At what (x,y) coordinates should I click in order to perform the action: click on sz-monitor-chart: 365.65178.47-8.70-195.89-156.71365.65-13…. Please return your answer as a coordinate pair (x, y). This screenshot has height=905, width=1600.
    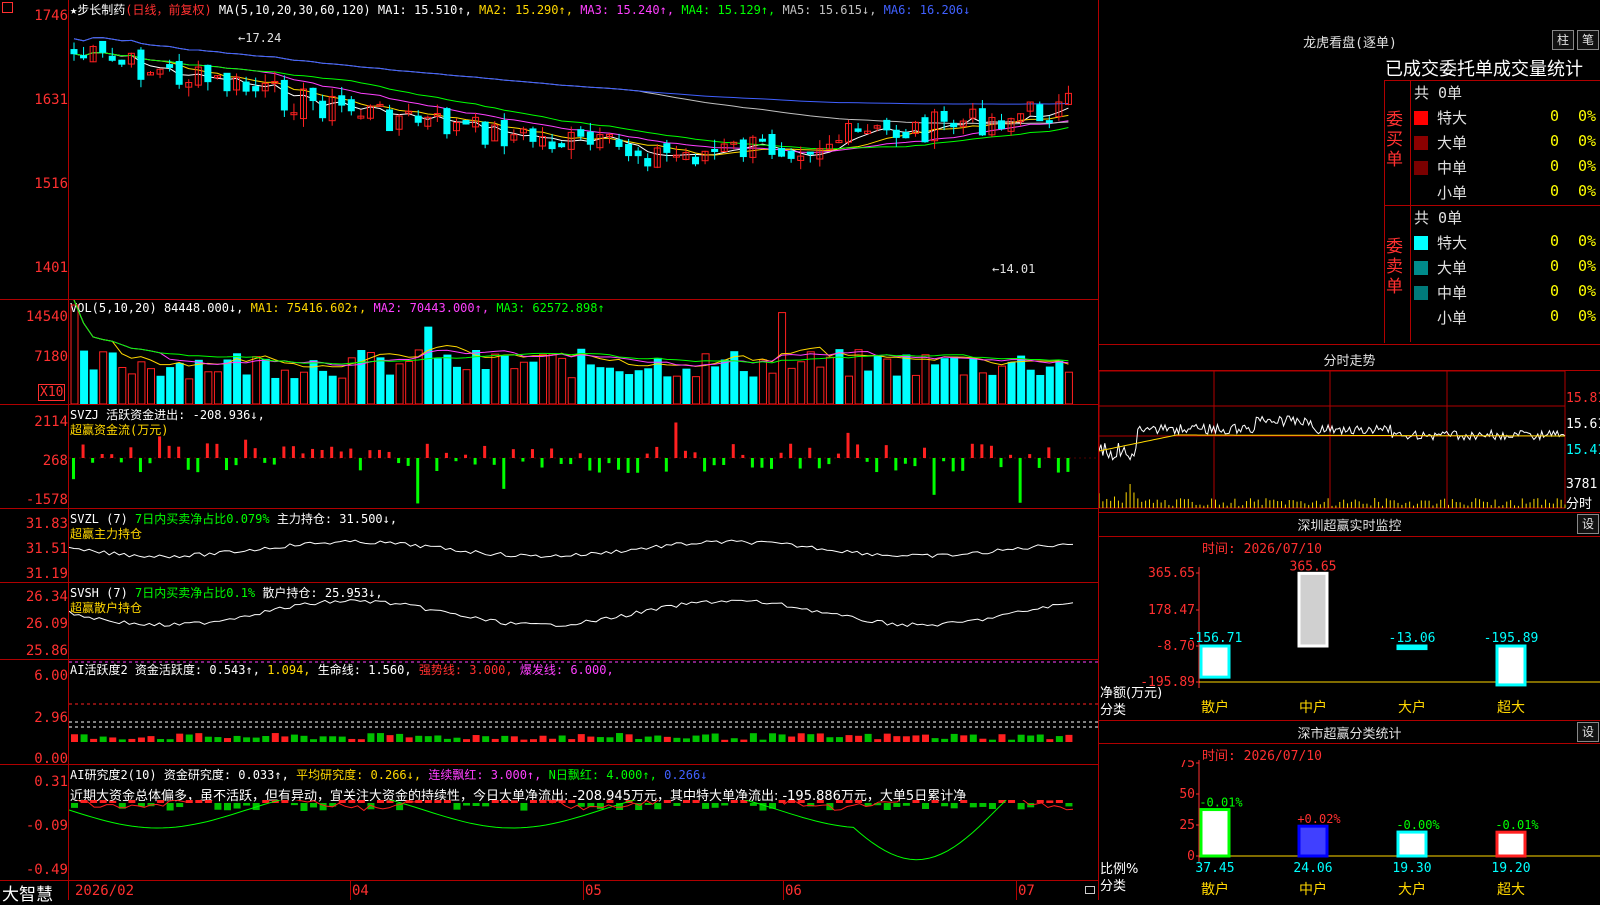
    Looking at the image, I should click on (1349, 637).